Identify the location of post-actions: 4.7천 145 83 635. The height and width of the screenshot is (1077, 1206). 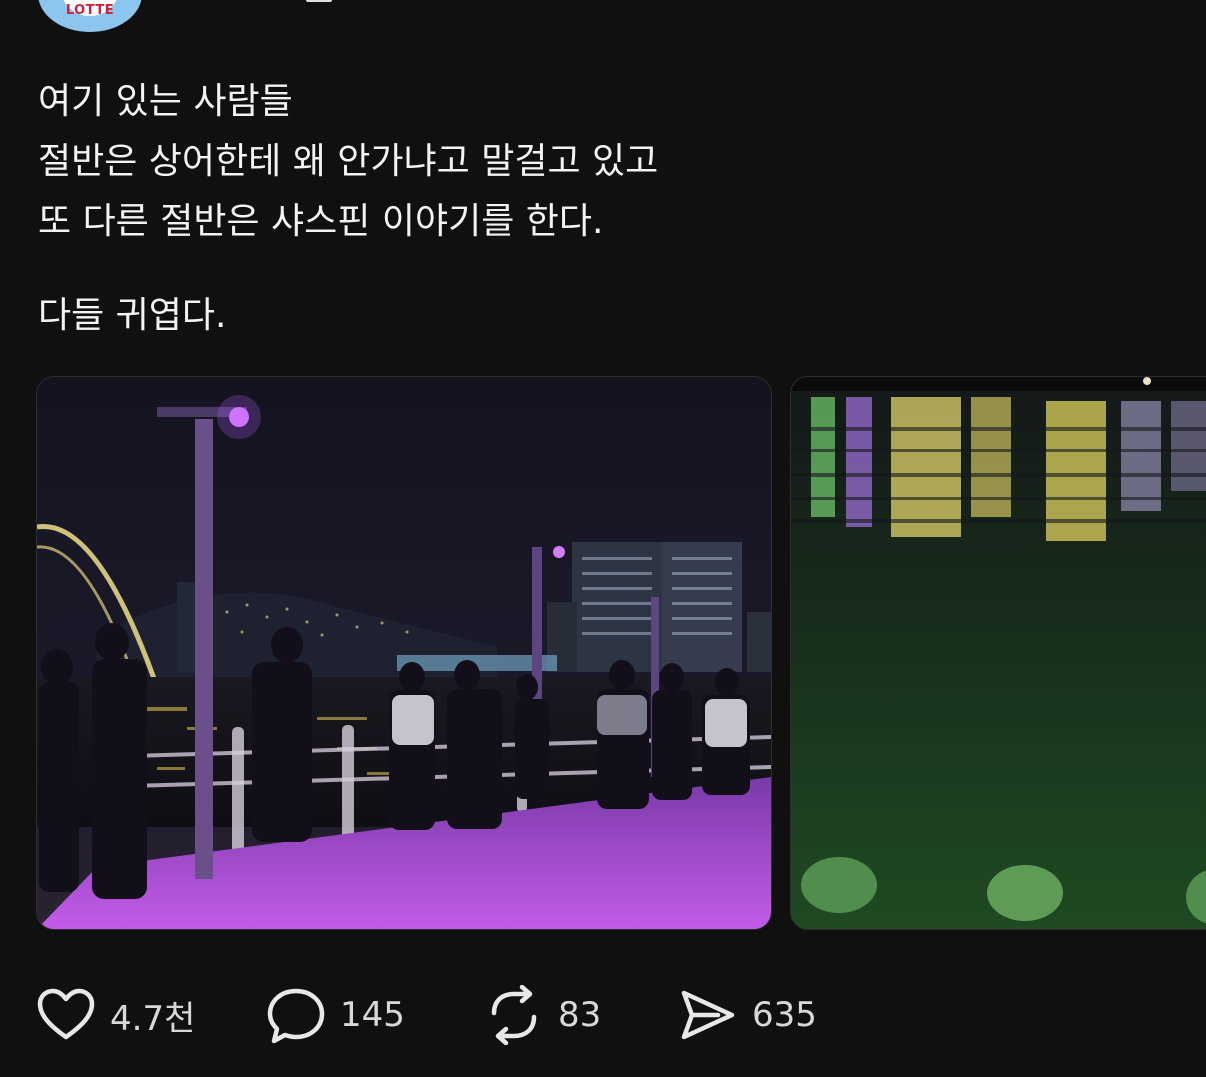
(616, 1015).